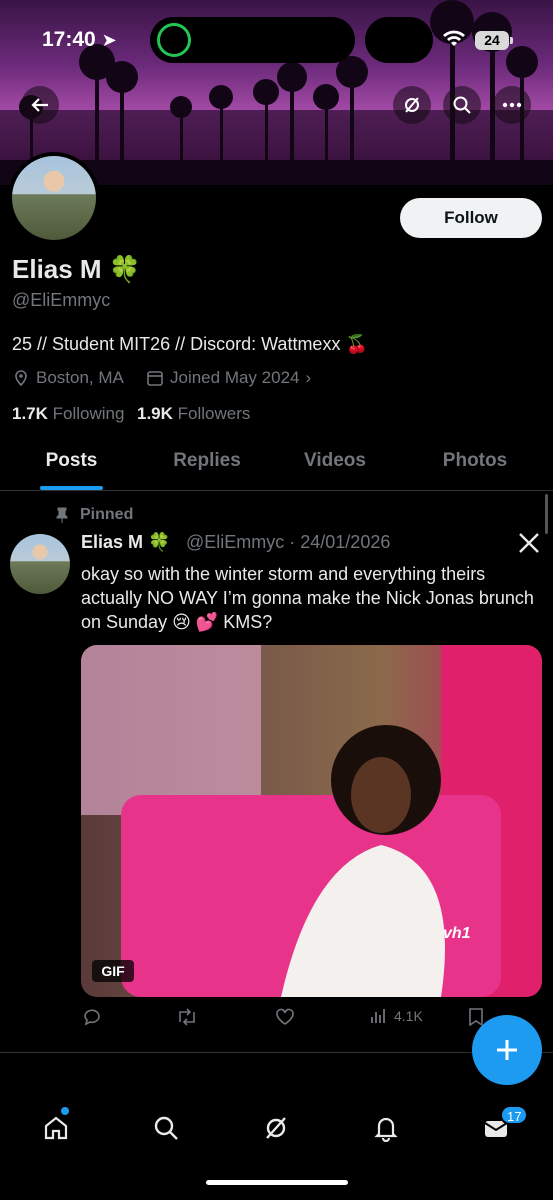 Image resolution: width=553 pixels, height=1200 pixels. I want to click on back-button, so click(40, 105).